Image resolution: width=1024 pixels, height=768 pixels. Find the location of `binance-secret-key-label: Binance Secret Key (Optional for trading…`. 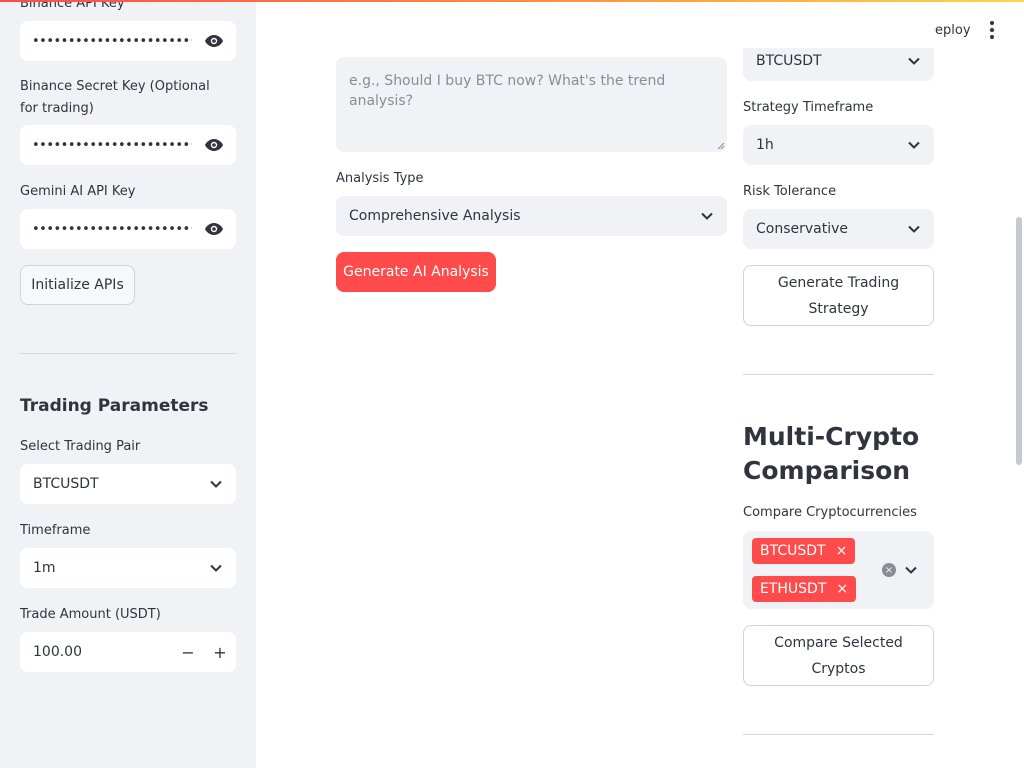

binance-secret-key-label: Binance Secret Key (Optional for trading… is located at coordinates (115, 97).